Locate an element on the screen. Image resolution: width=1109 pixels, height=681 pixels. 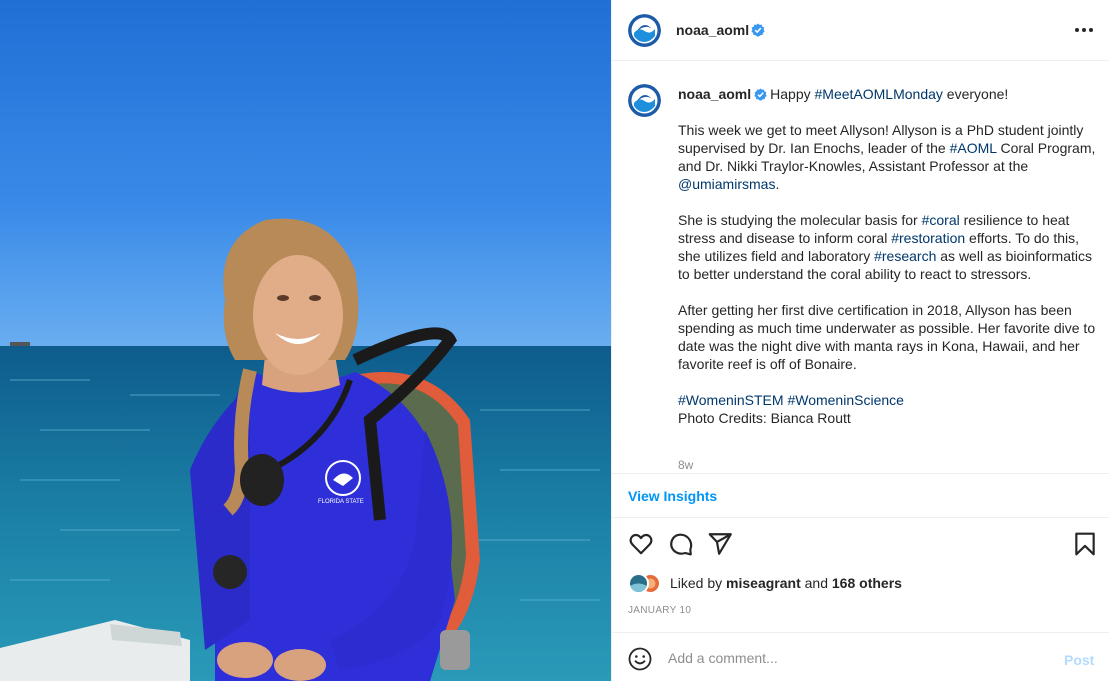
shirt-logo-text: FLORIDA STATE is located at coordinates (341, 502).